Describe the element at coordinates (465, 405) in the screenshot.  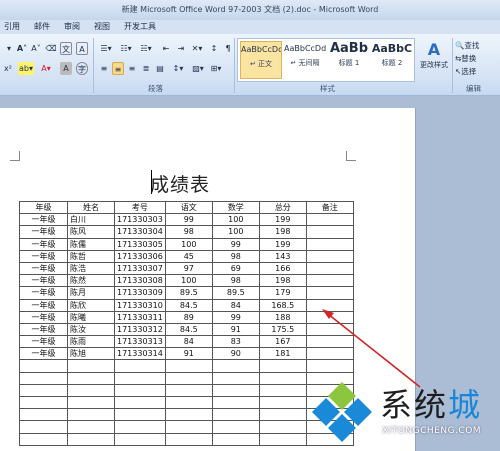
I see `watermark-brand-b: 城` at that location.